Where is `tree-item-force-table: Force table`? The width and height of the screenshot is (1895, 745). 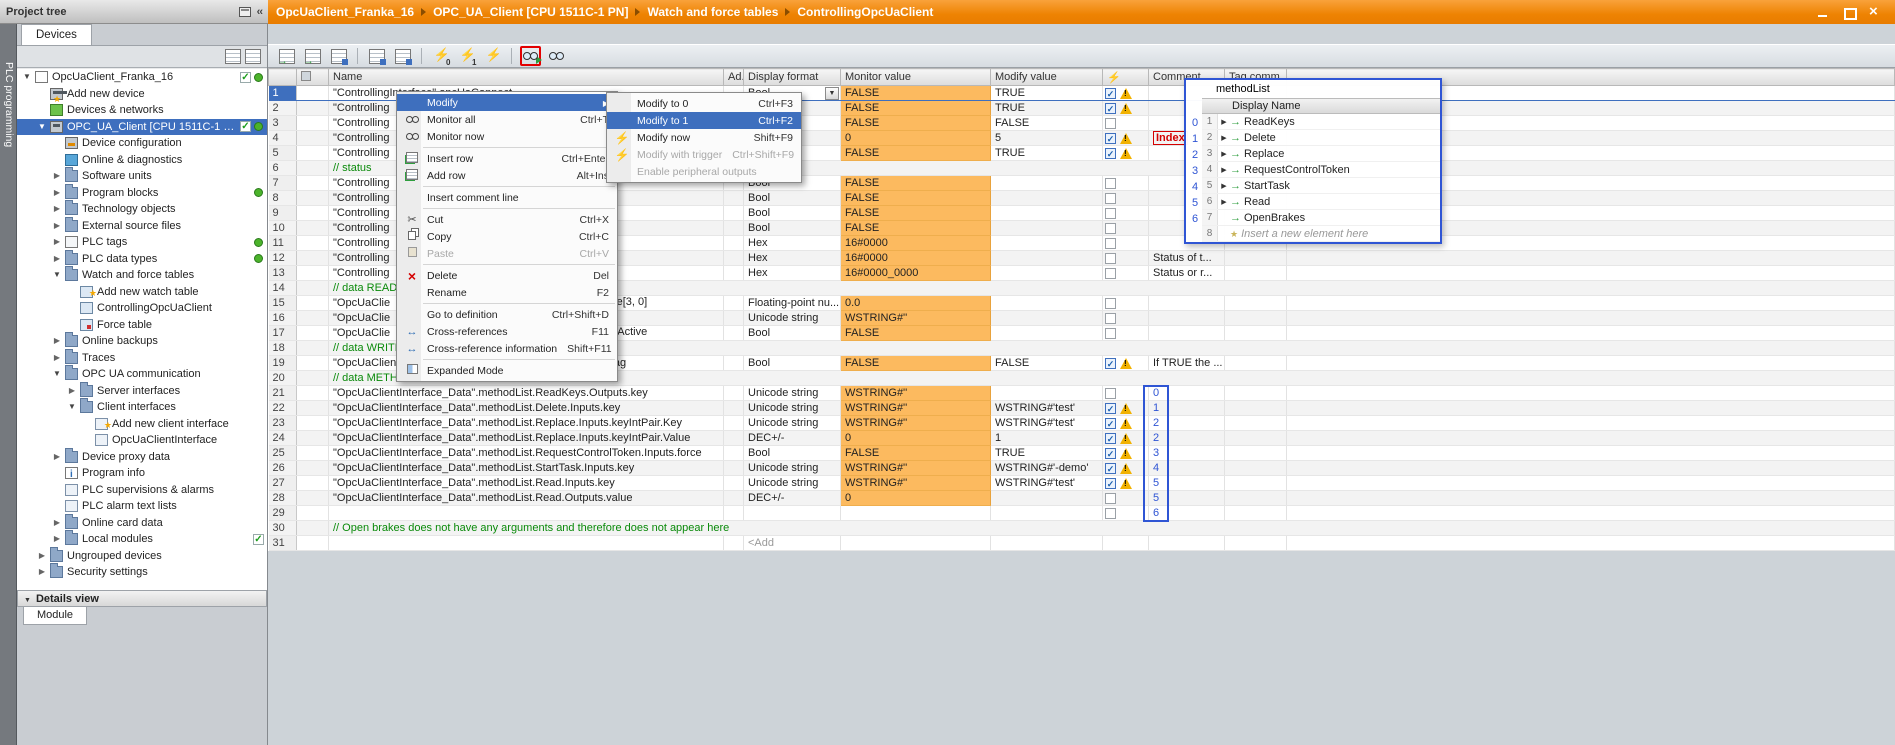 tree-item-force-table: Force table is located at coordinates (142, 325).